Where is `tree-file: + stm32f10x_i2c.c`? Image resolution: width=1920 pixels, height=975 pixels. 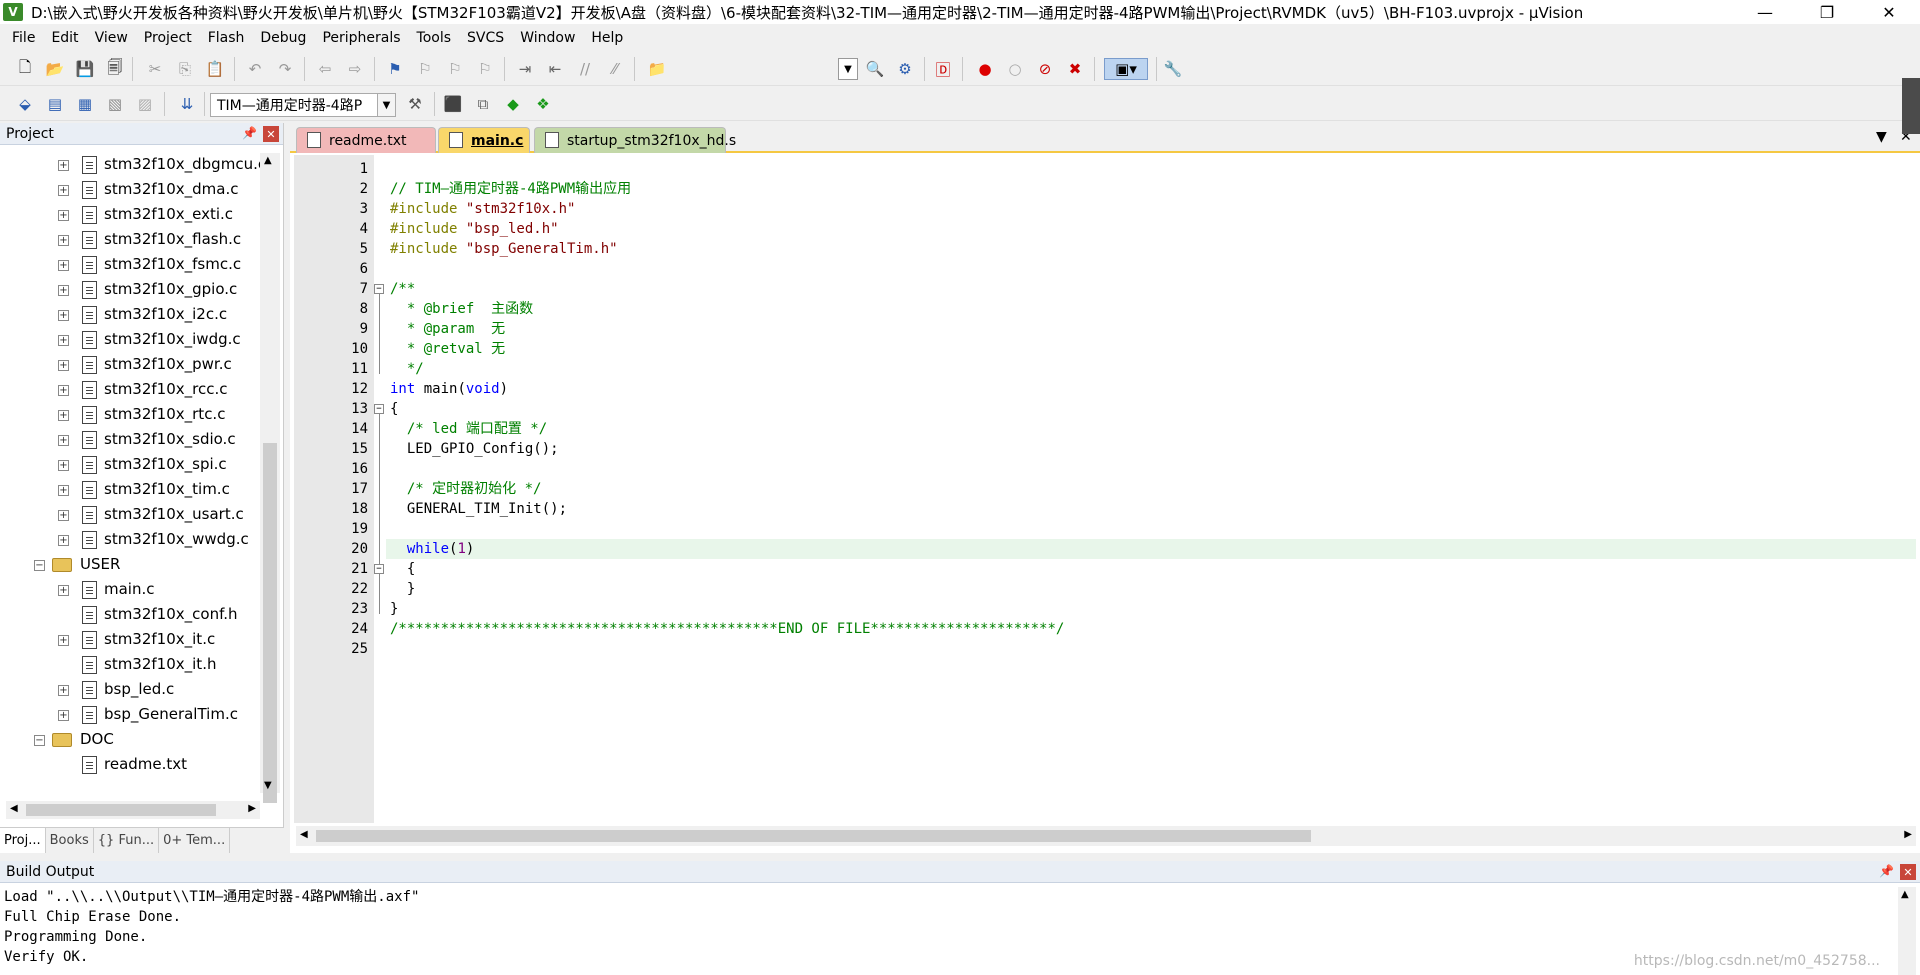 tree-file: + stm32f10x_i2c.c is located at coordinates (130, 315).